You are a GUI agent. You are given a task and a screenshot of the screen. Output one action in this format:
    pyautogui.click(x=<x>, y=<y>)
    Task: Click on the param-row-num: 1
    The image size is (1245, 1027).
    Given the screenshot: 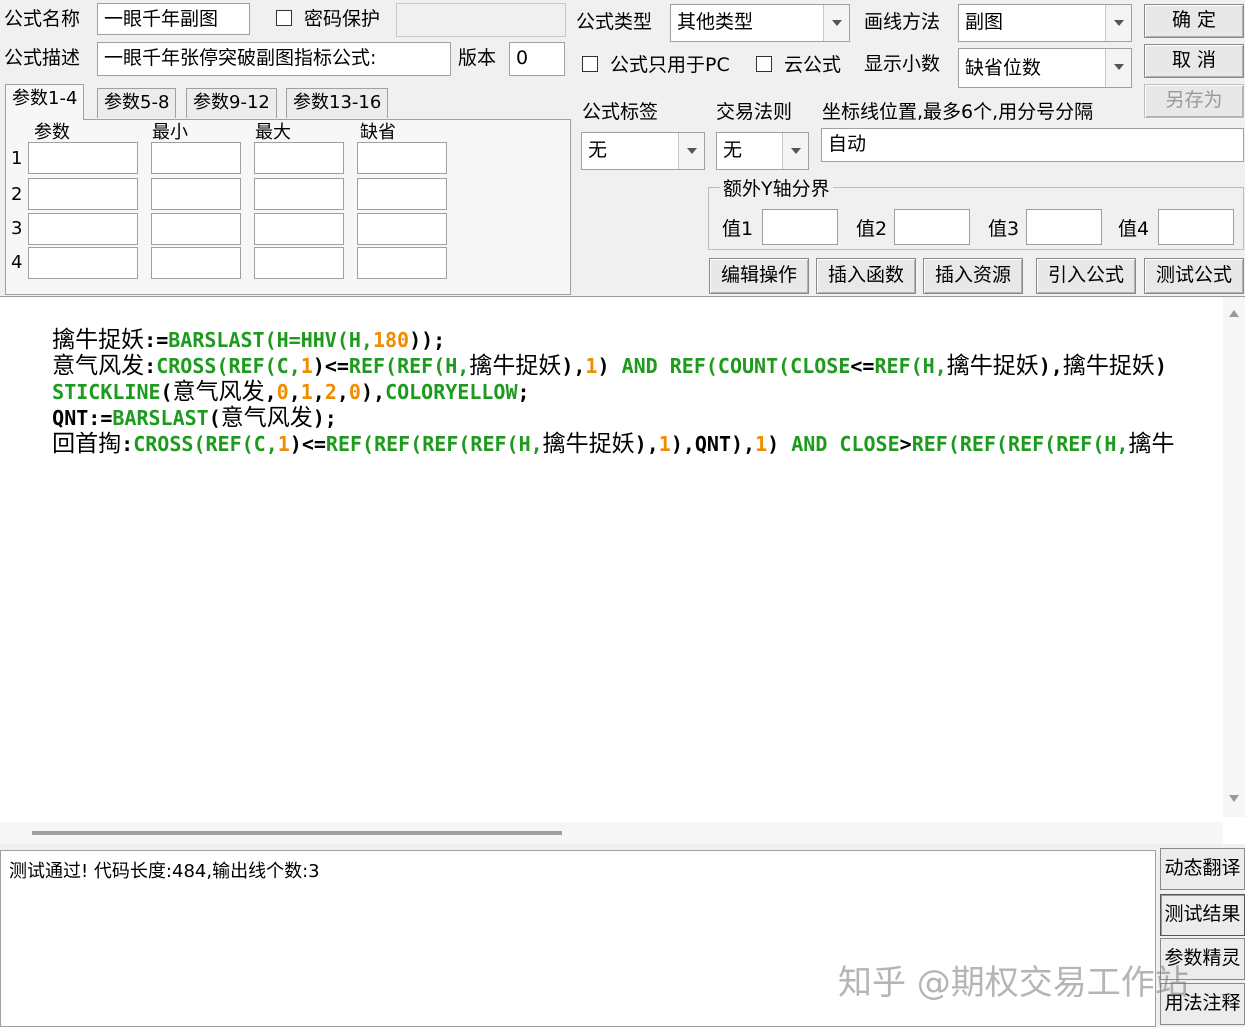 What is the action you would take?
    pyautogui.click(x=17, y=158)
    